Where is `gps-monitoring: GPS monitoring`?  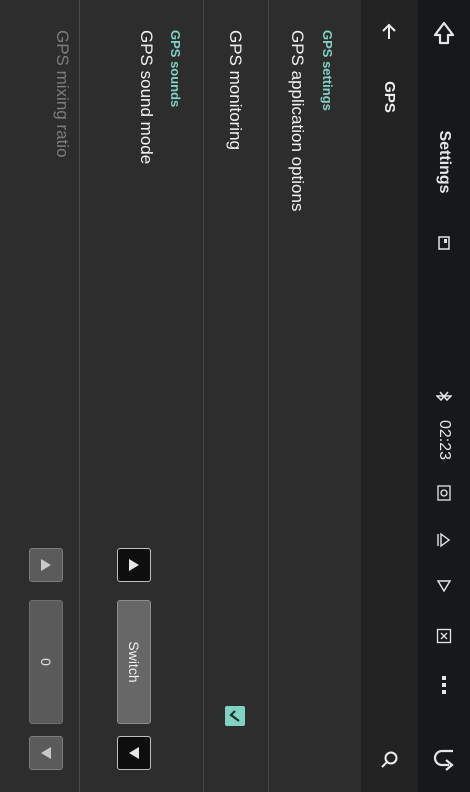 gps-monitoring: GPS monitoring is located at coordinates (235, 90).